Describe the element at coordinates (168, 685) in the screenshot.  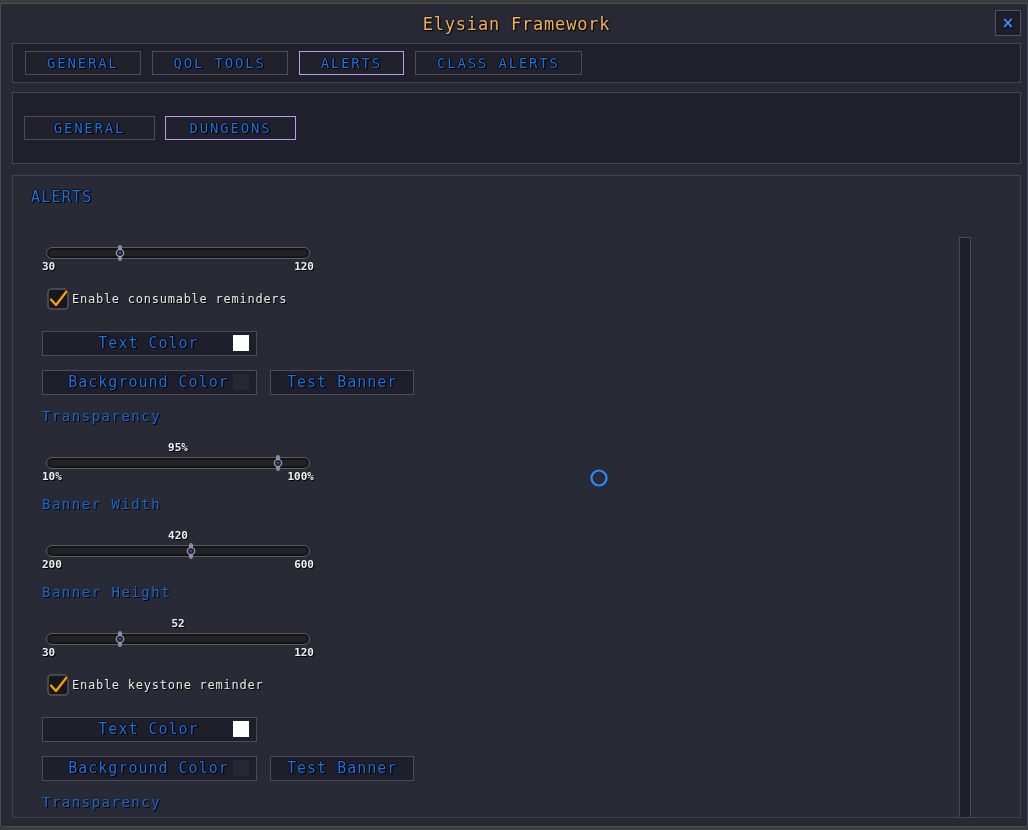
I see `checkbox-label: Enable keystone reminder` at that location.